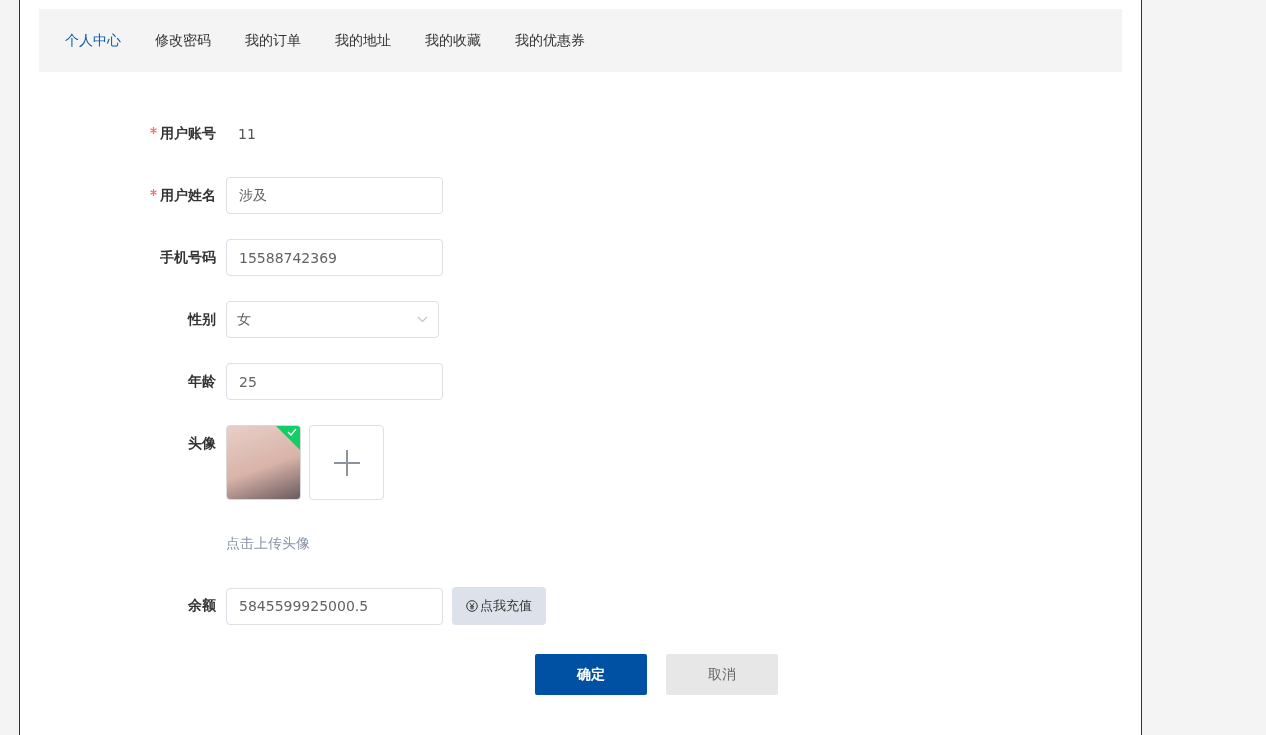 This screenshot has height=735, width=1266. I want to click on tab: 我的订单, so click(273, 40).